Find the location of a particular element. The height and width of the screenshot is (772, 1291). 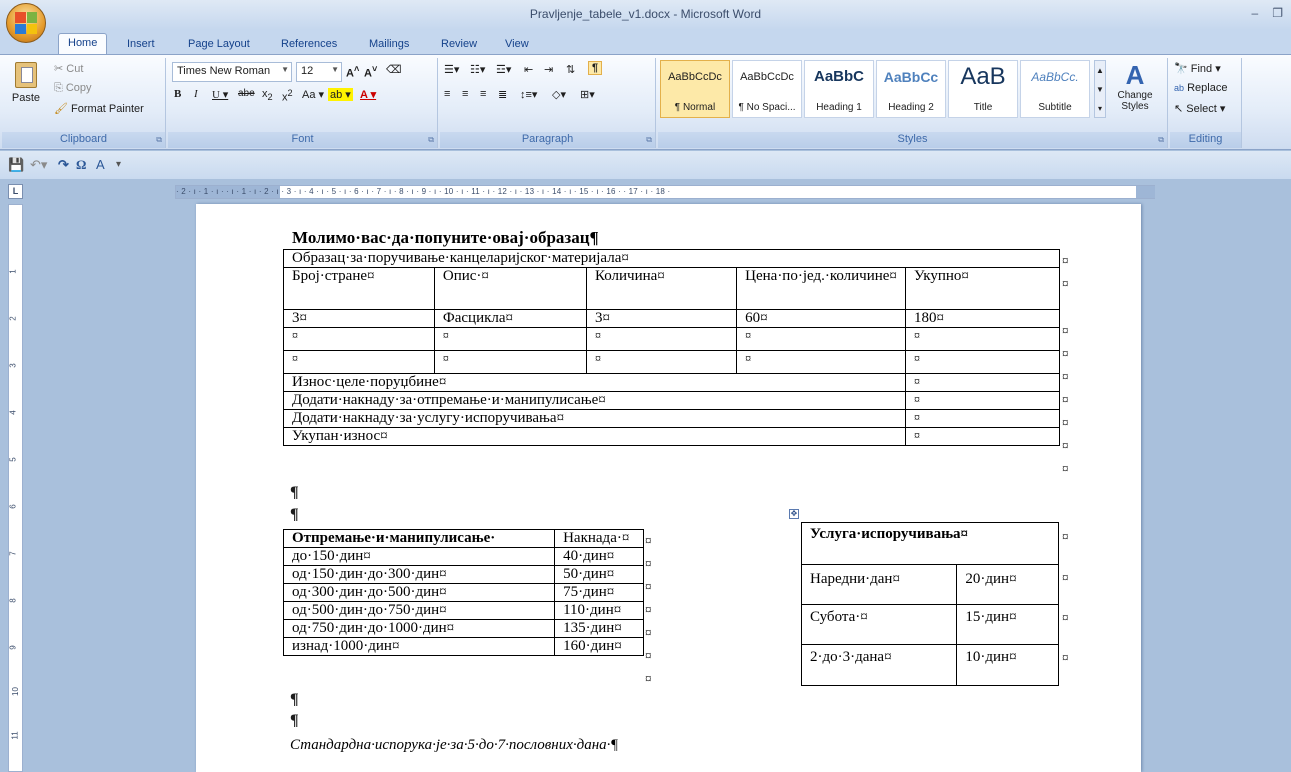

style-subtitle: AaBbCc. Subtitle is located at coordinates (1055, 89).